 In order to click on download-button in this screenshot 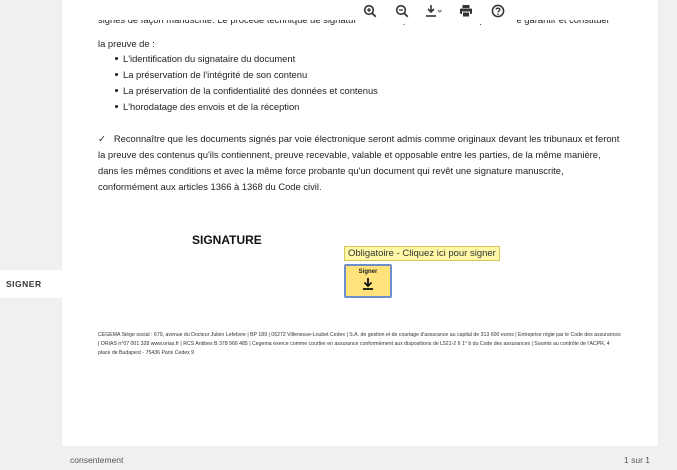, I will do `click(434, 11)`.